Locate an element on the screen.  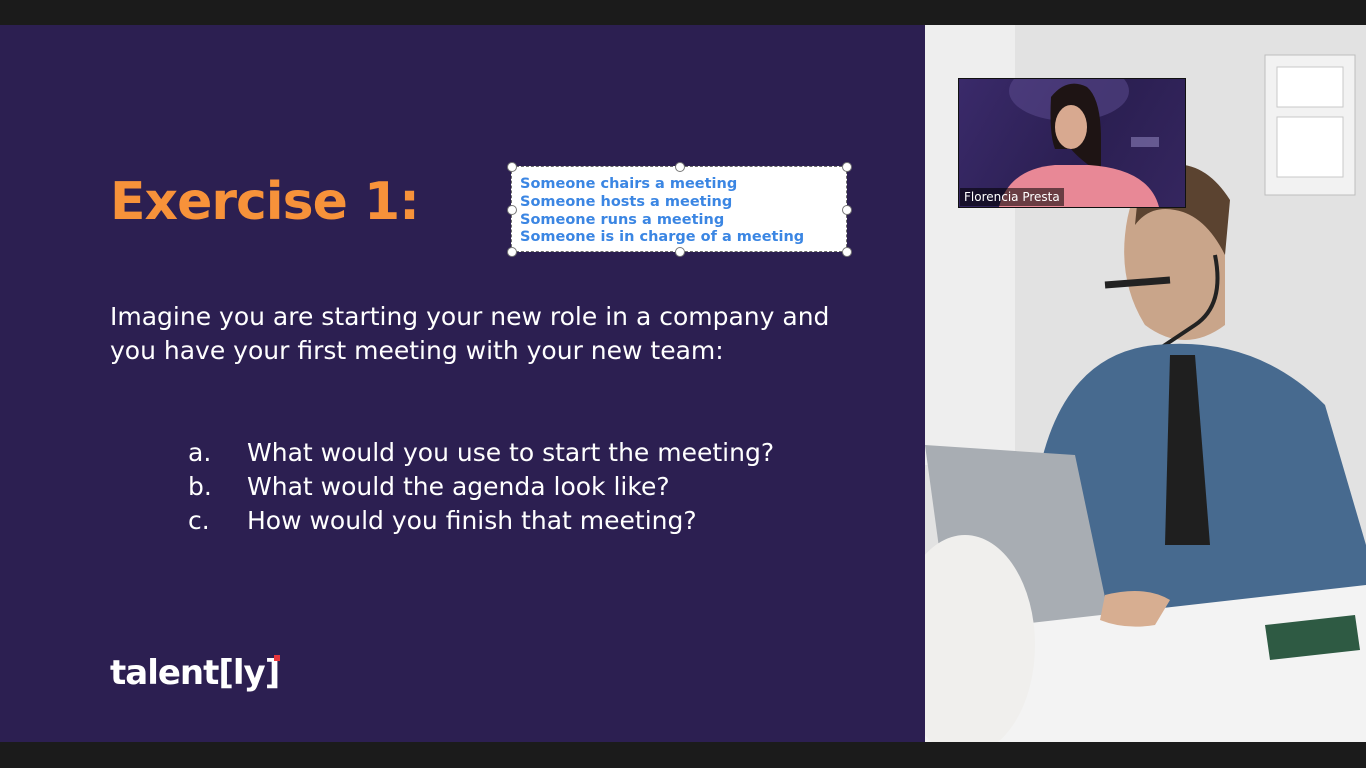
resize-handle-top-right is located at coordinates (847, 167).